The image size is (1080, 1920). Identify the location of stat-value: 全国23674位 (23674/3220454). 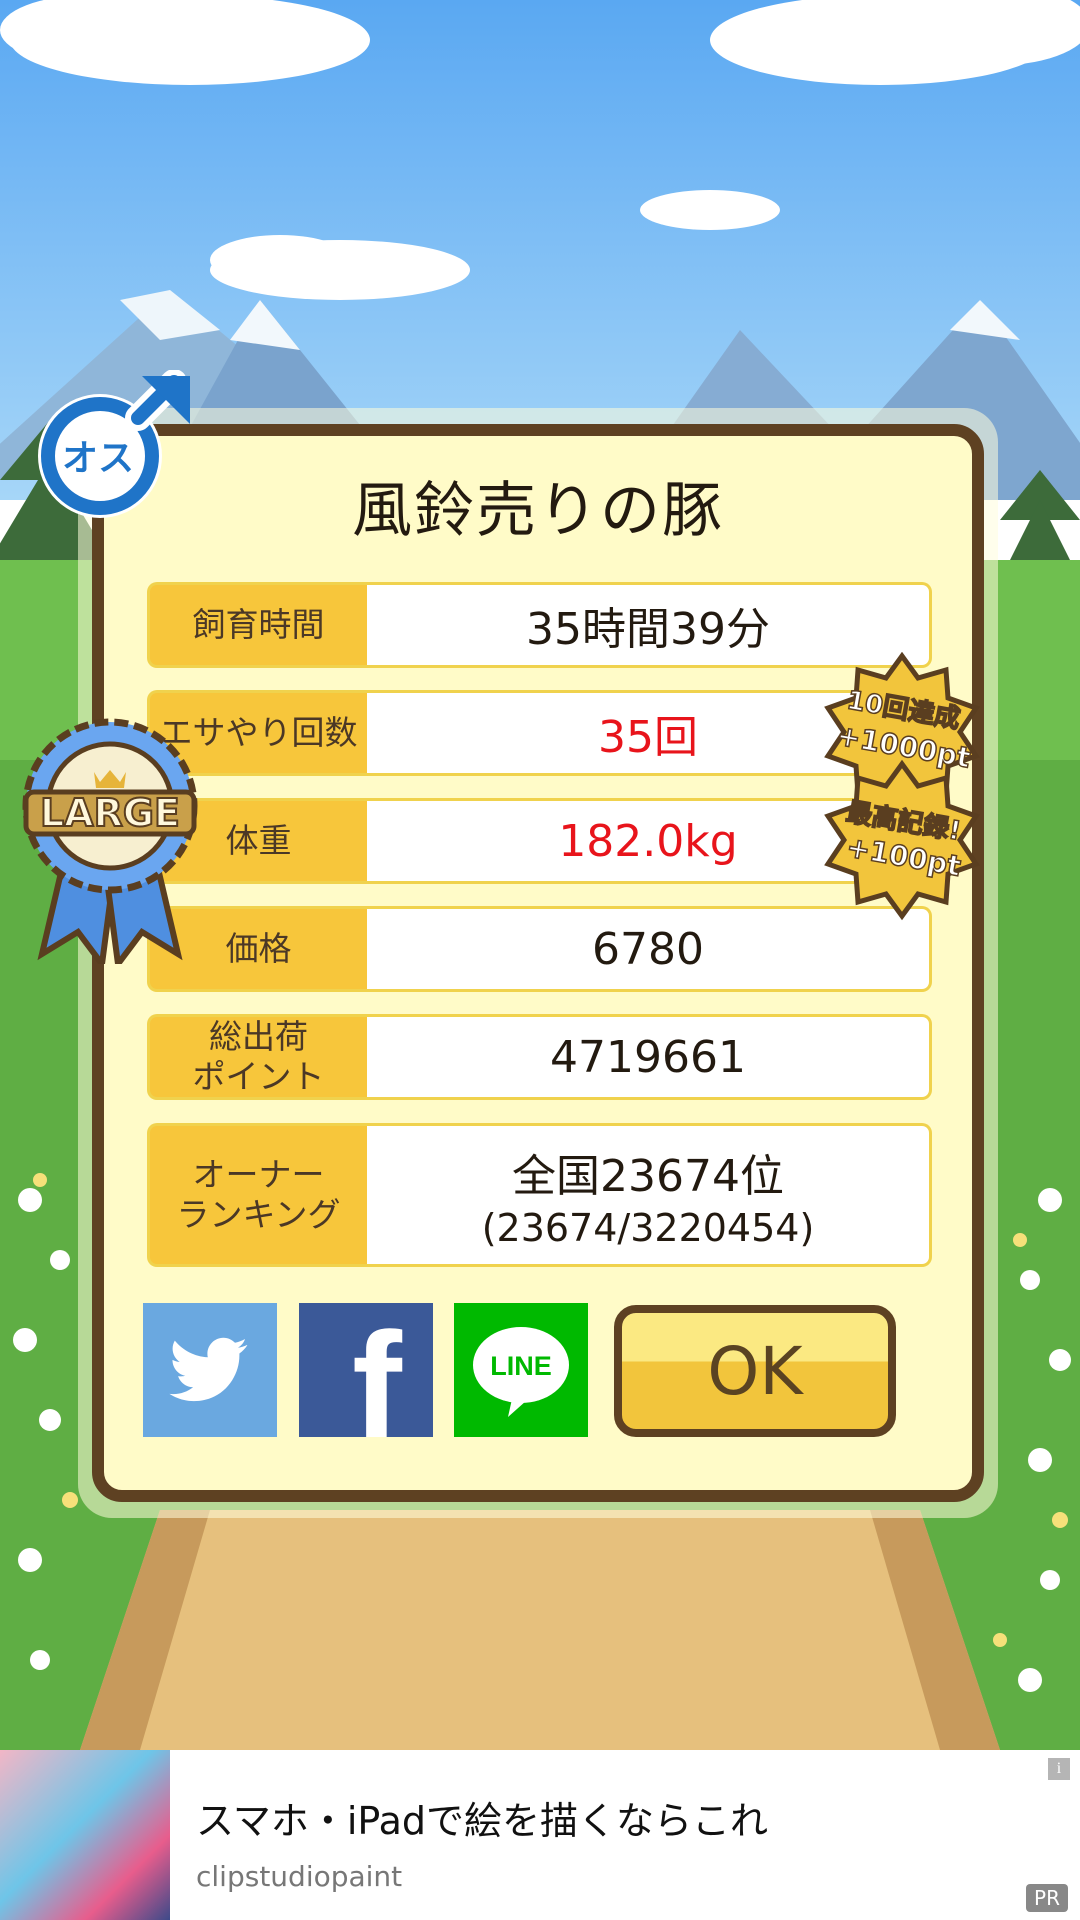
(649, 1195).